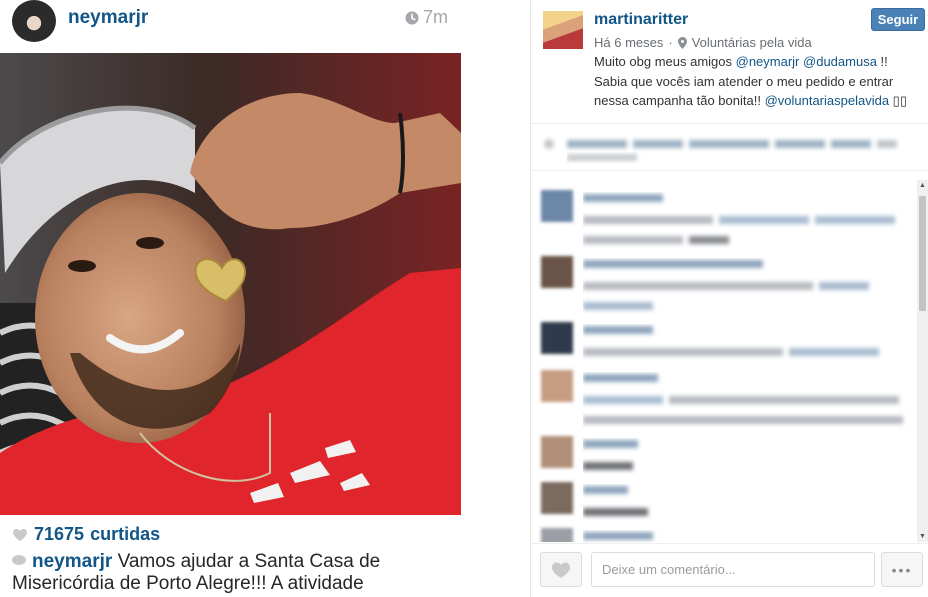 This screenshot has height=597, width=928. I want to click on caption-username: neymarjr, so click(72, 561).